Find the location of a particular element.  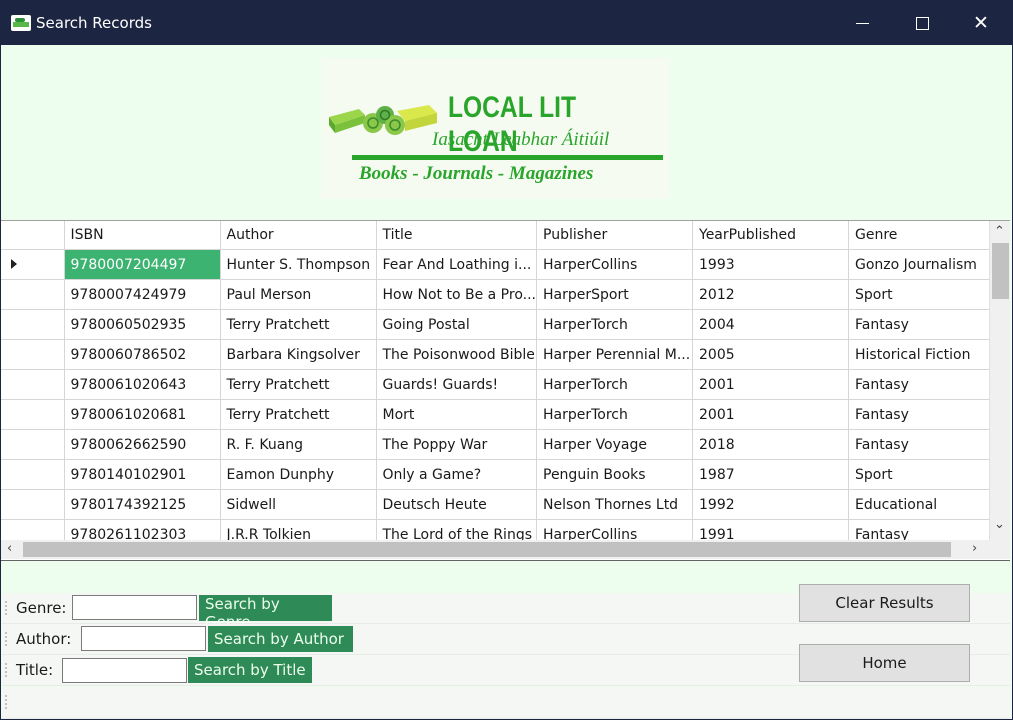

cell-genre: Gonzo Journalism is located at coordinates (926, 264).